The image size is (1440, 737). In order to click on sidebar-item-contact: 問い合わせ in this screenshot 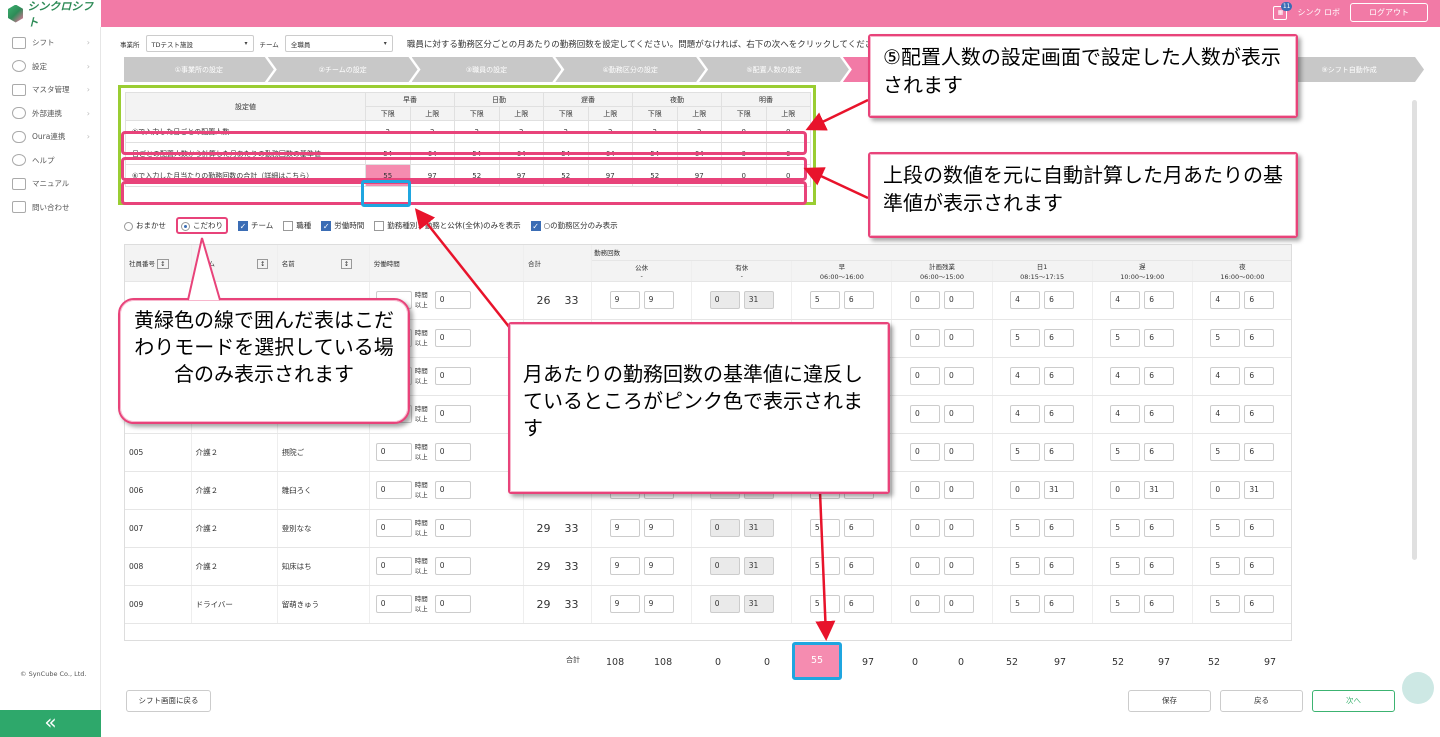, I will do `click(50, 208)`.